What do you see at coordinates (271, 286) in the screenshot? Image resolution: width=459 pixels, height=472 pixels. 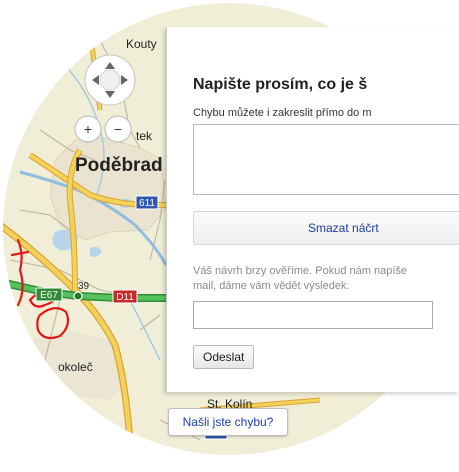 I see `panel-info-line: mail, dáme vám vědět výsledek.` at bounding box center [271, 286].